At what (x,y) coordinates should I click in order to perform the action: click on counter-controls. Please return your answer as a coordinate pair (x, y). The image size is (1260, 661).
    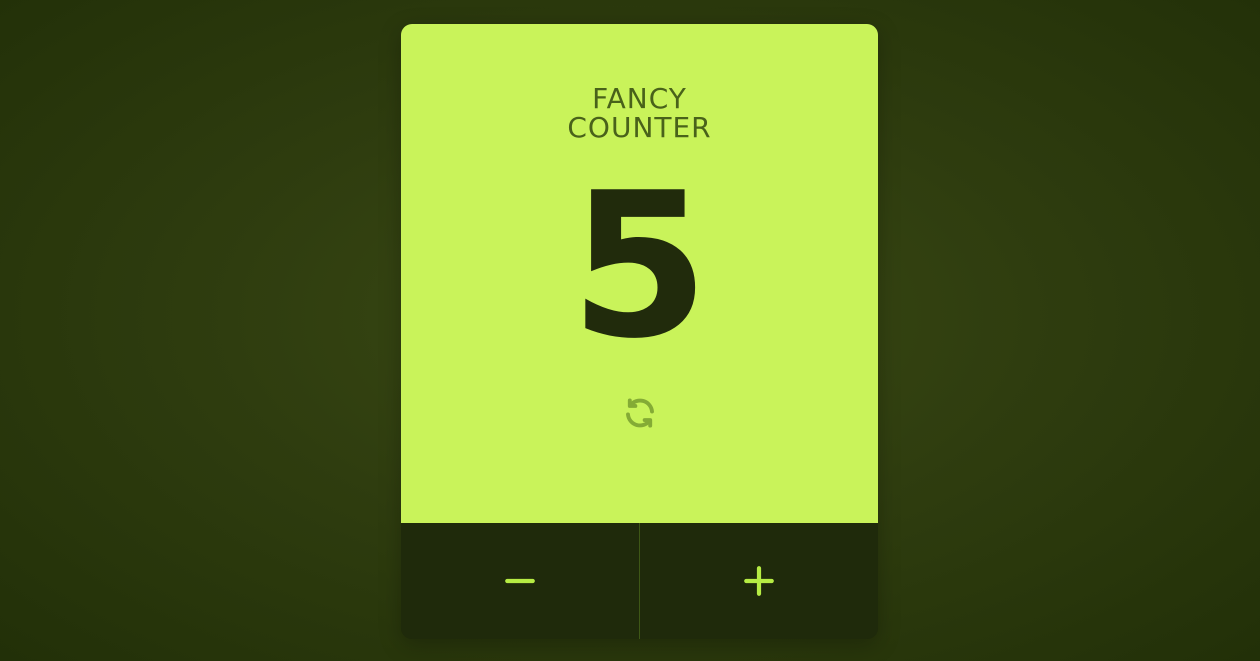
    Looking at the image, I should click on (639, 581).